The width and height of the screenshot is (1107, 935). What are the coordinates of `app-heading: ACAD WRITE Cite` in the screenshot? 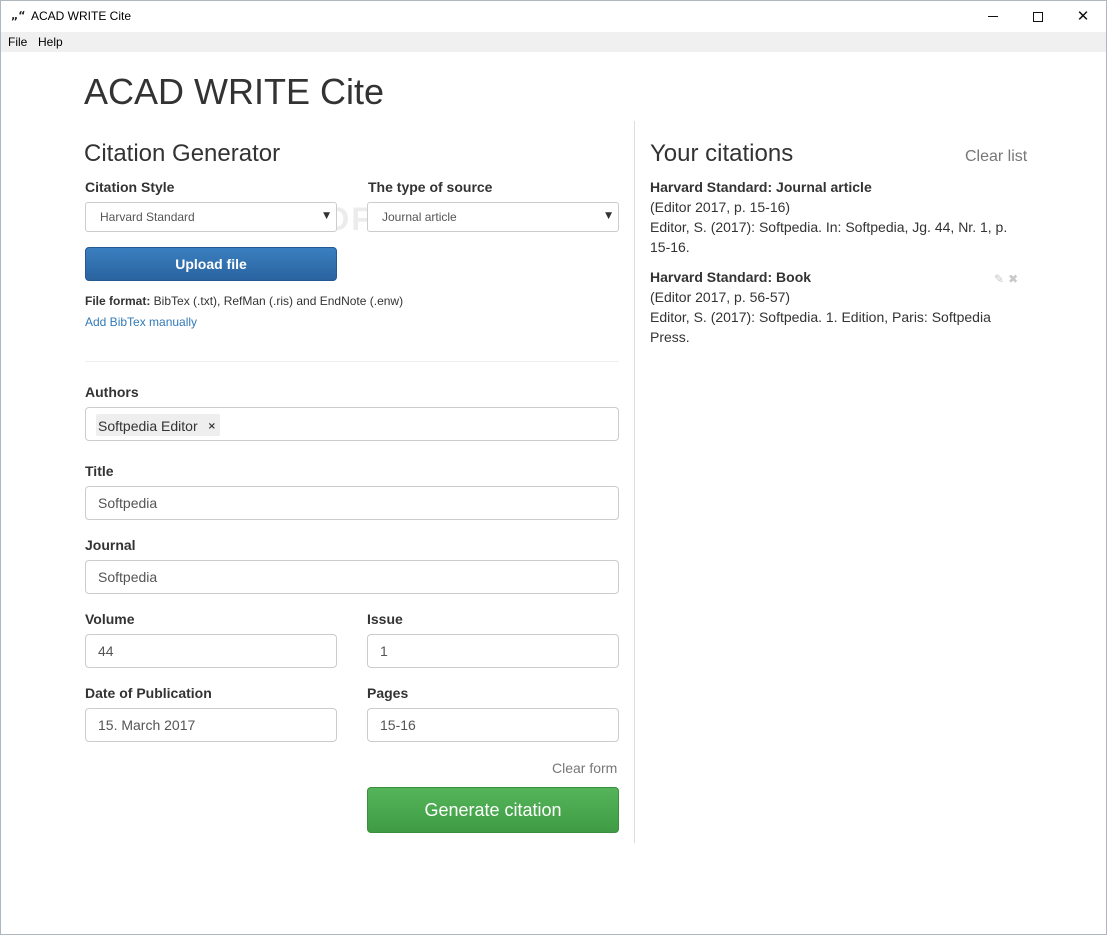 It's located at (234, 91).